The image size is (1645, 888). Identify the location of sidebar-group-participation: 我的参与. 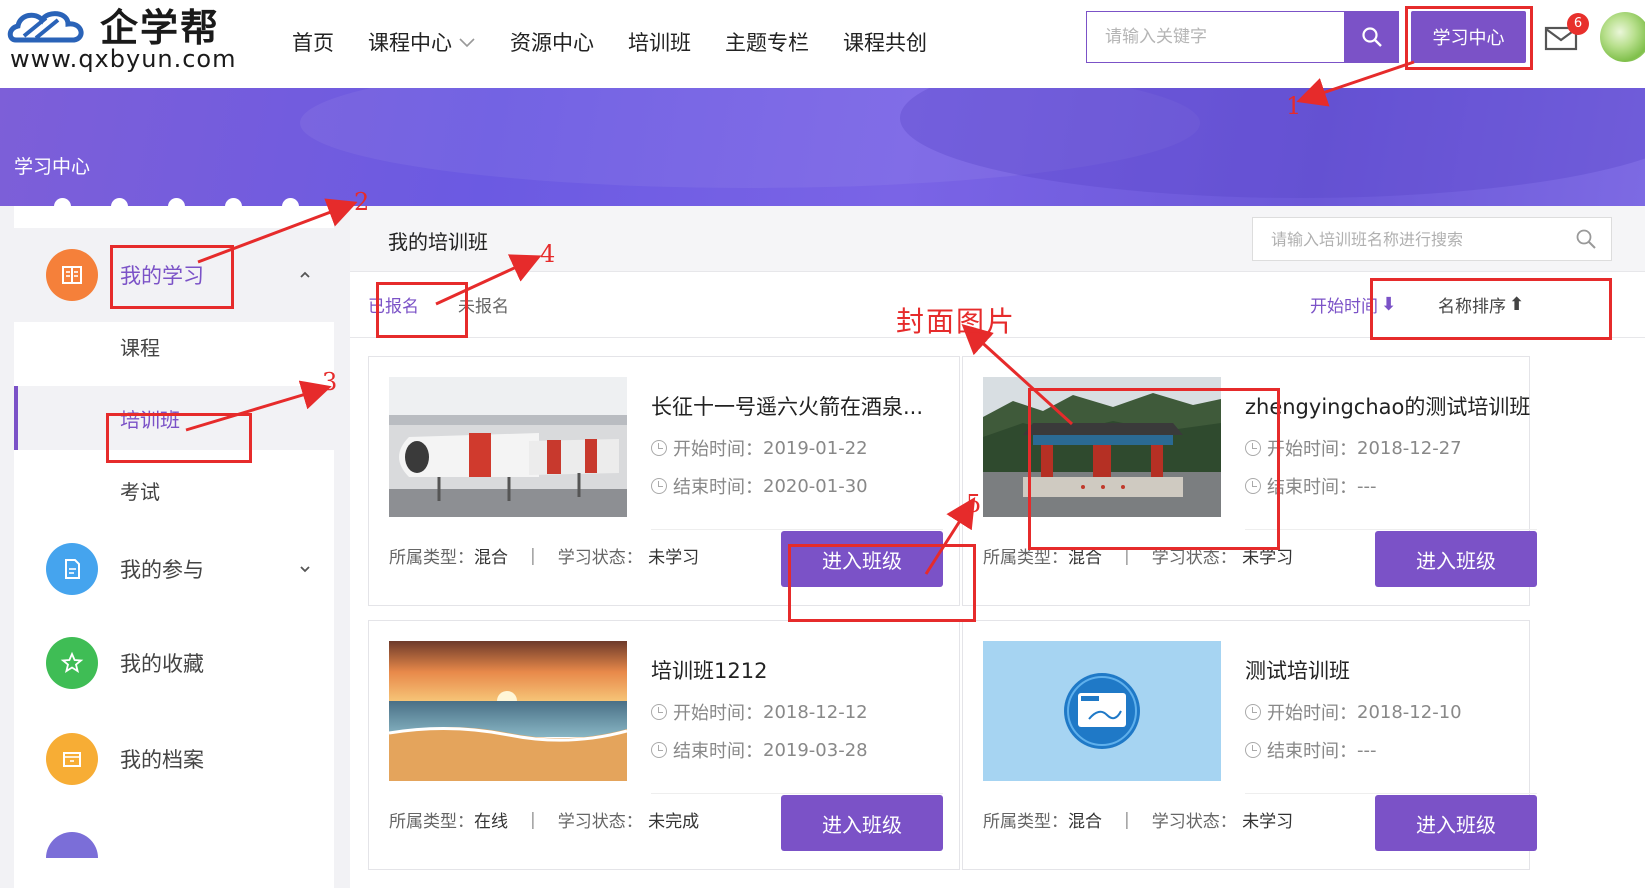
(174, 569).